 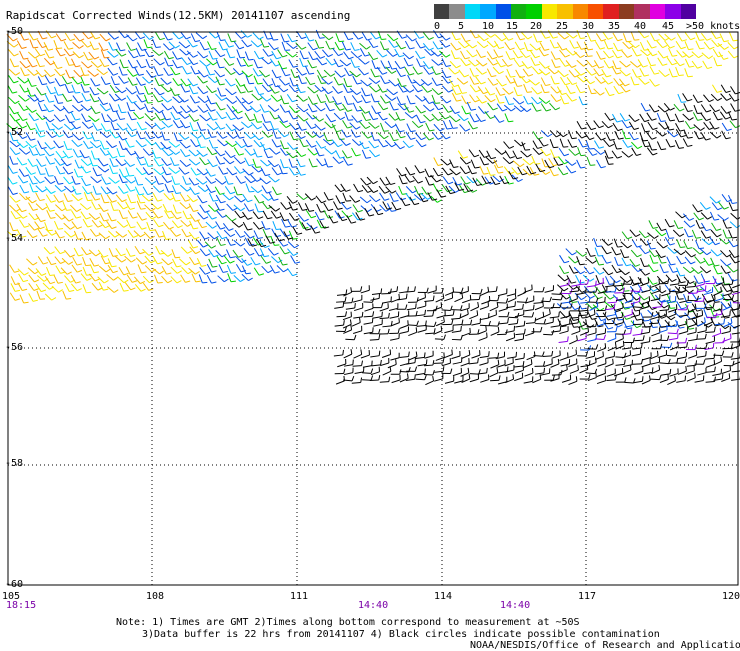 I want to click on legend-label: 35, so click(x=614, y=26).